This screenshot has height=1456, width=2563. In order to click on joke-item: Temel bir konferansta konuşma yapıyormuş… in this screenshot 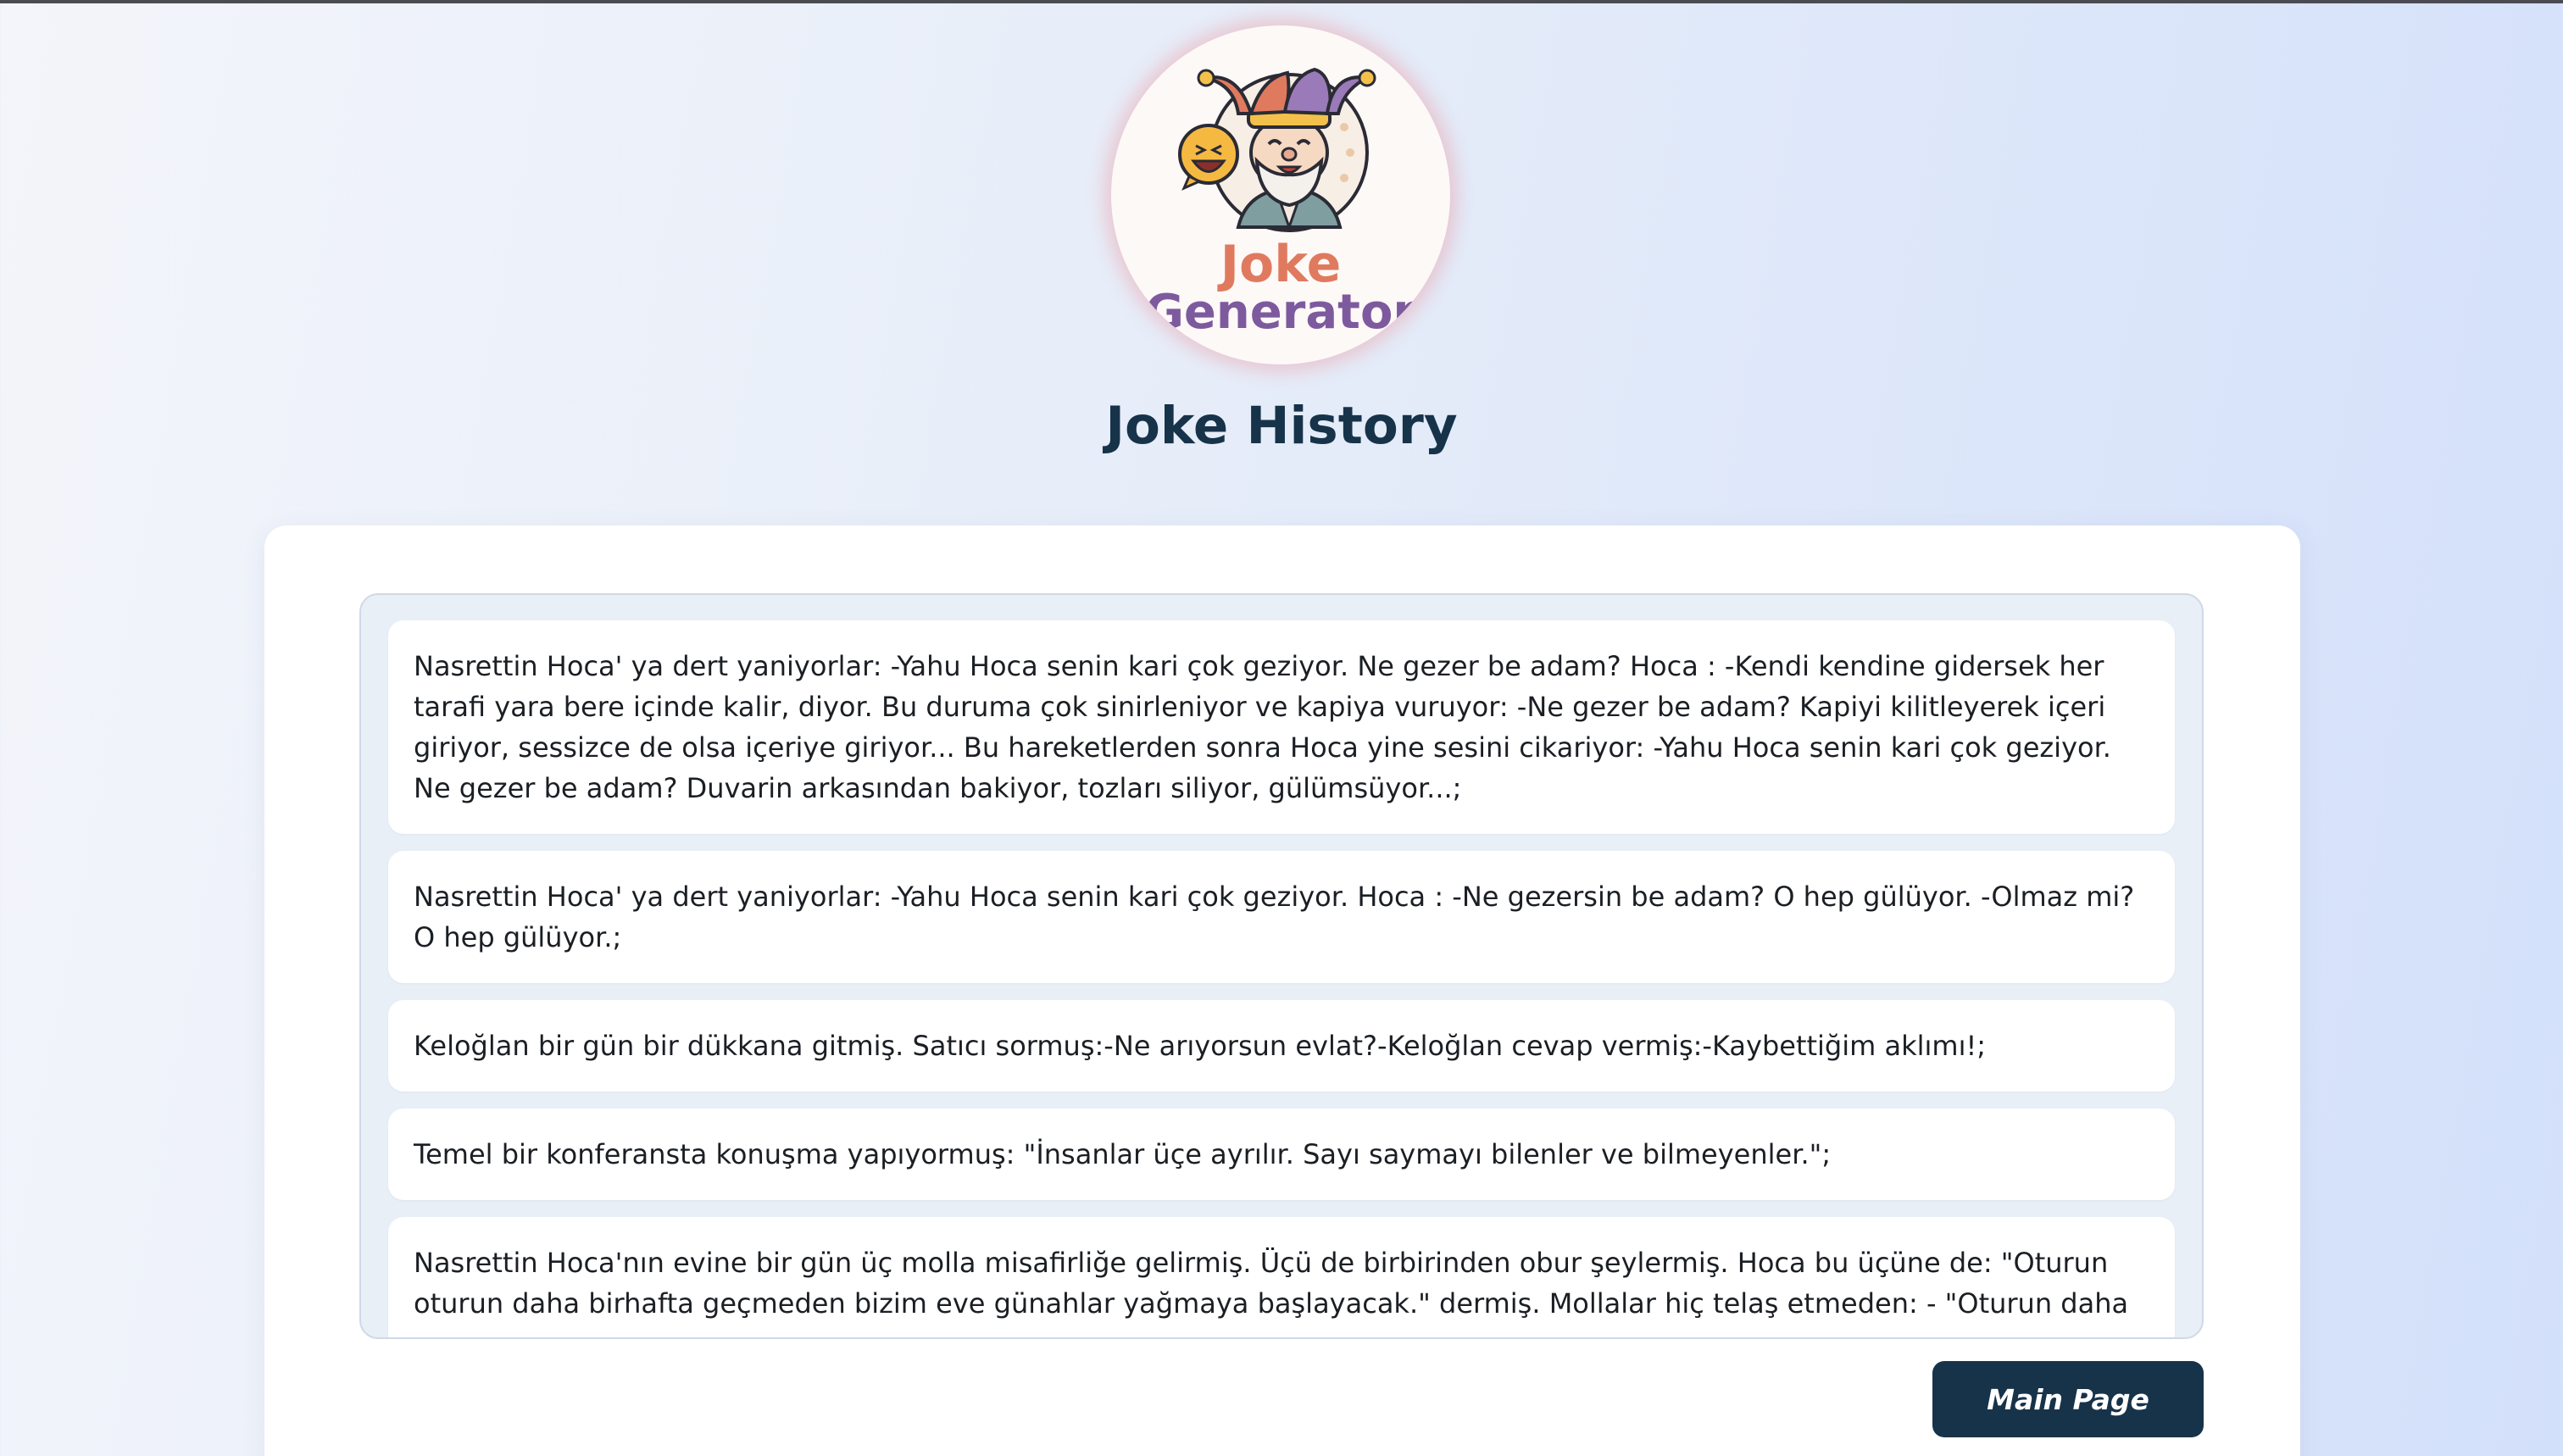, I will do `click(1281, 1154)`.